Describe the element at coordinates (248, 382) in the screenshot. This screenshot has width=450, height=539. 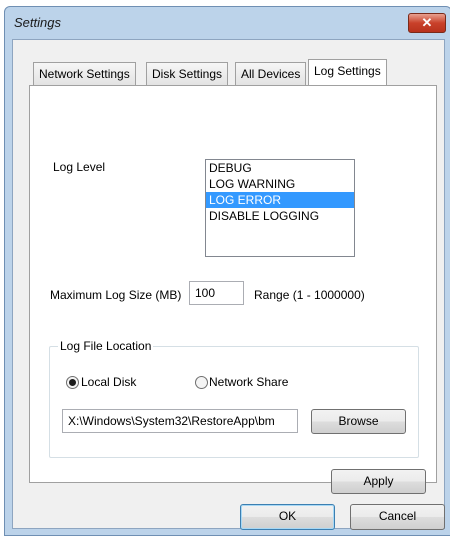
I see `network-share-label: Network Share` at that location.